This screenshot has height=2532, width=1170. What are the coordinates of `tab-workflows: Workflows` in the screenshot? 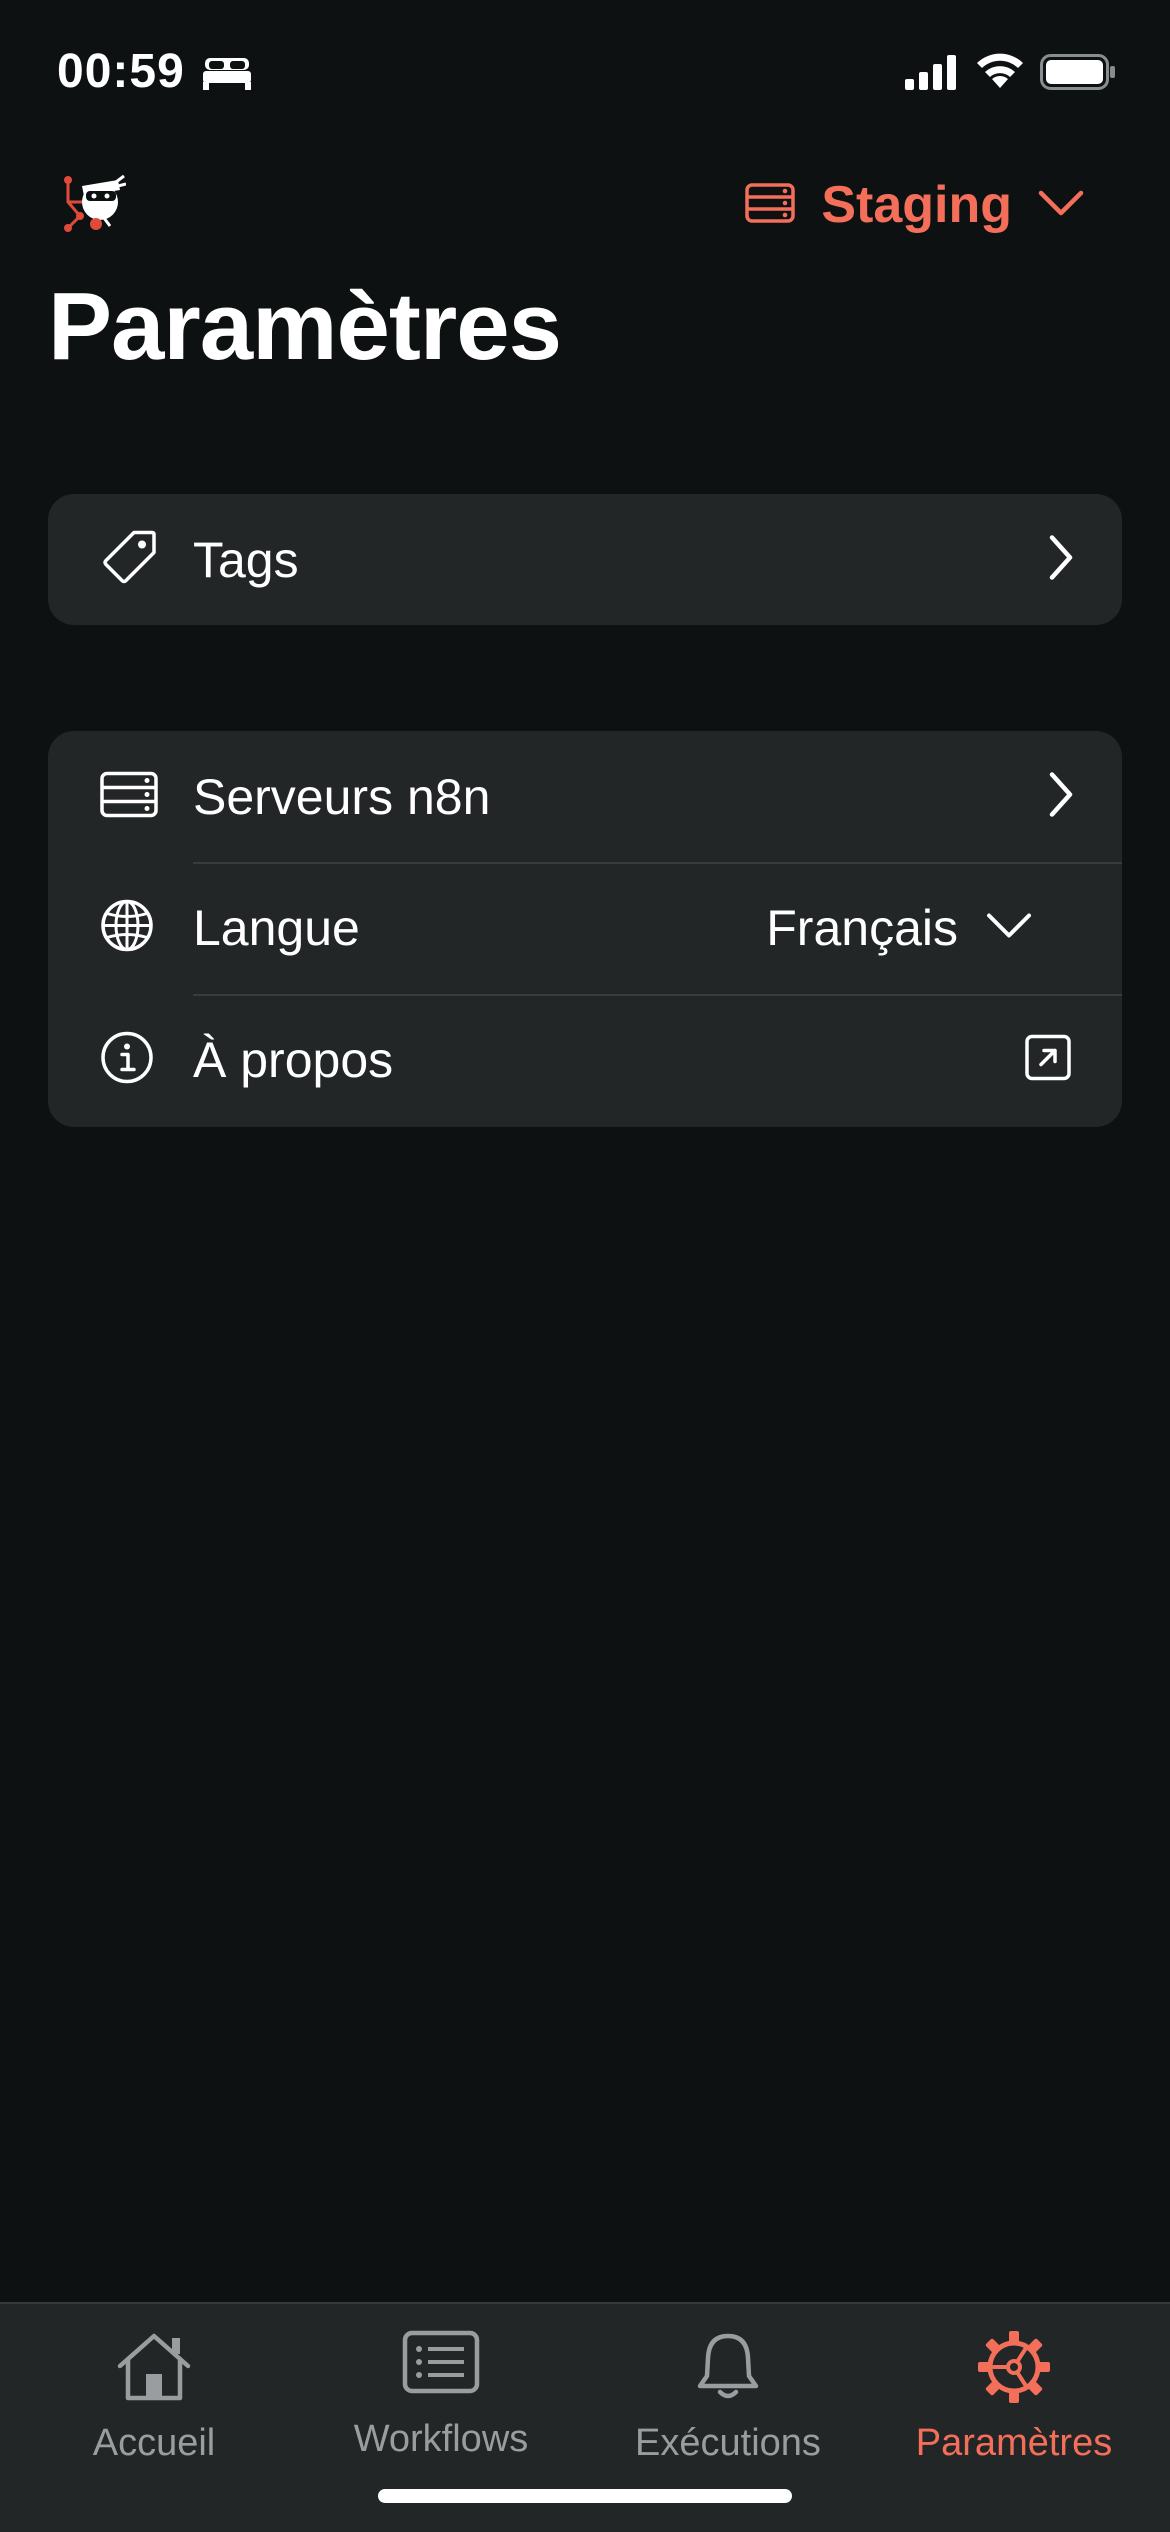 It's located at (441, 2389).